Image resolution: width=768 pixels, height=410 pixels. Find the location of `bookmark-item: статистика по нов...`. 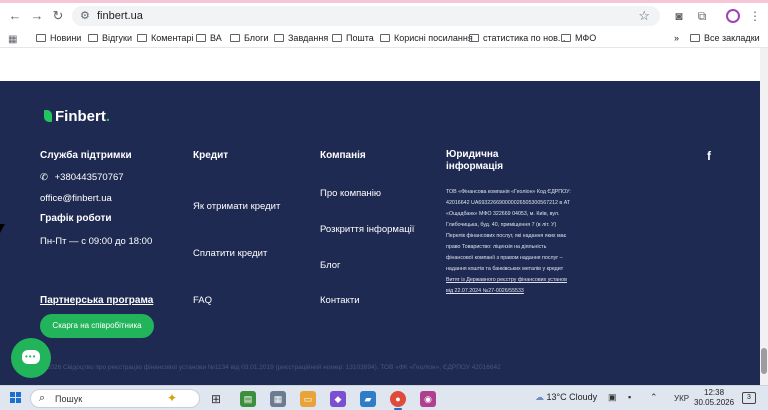

bookmark-item: статистика по нов... is located at coordinates (517, 38).